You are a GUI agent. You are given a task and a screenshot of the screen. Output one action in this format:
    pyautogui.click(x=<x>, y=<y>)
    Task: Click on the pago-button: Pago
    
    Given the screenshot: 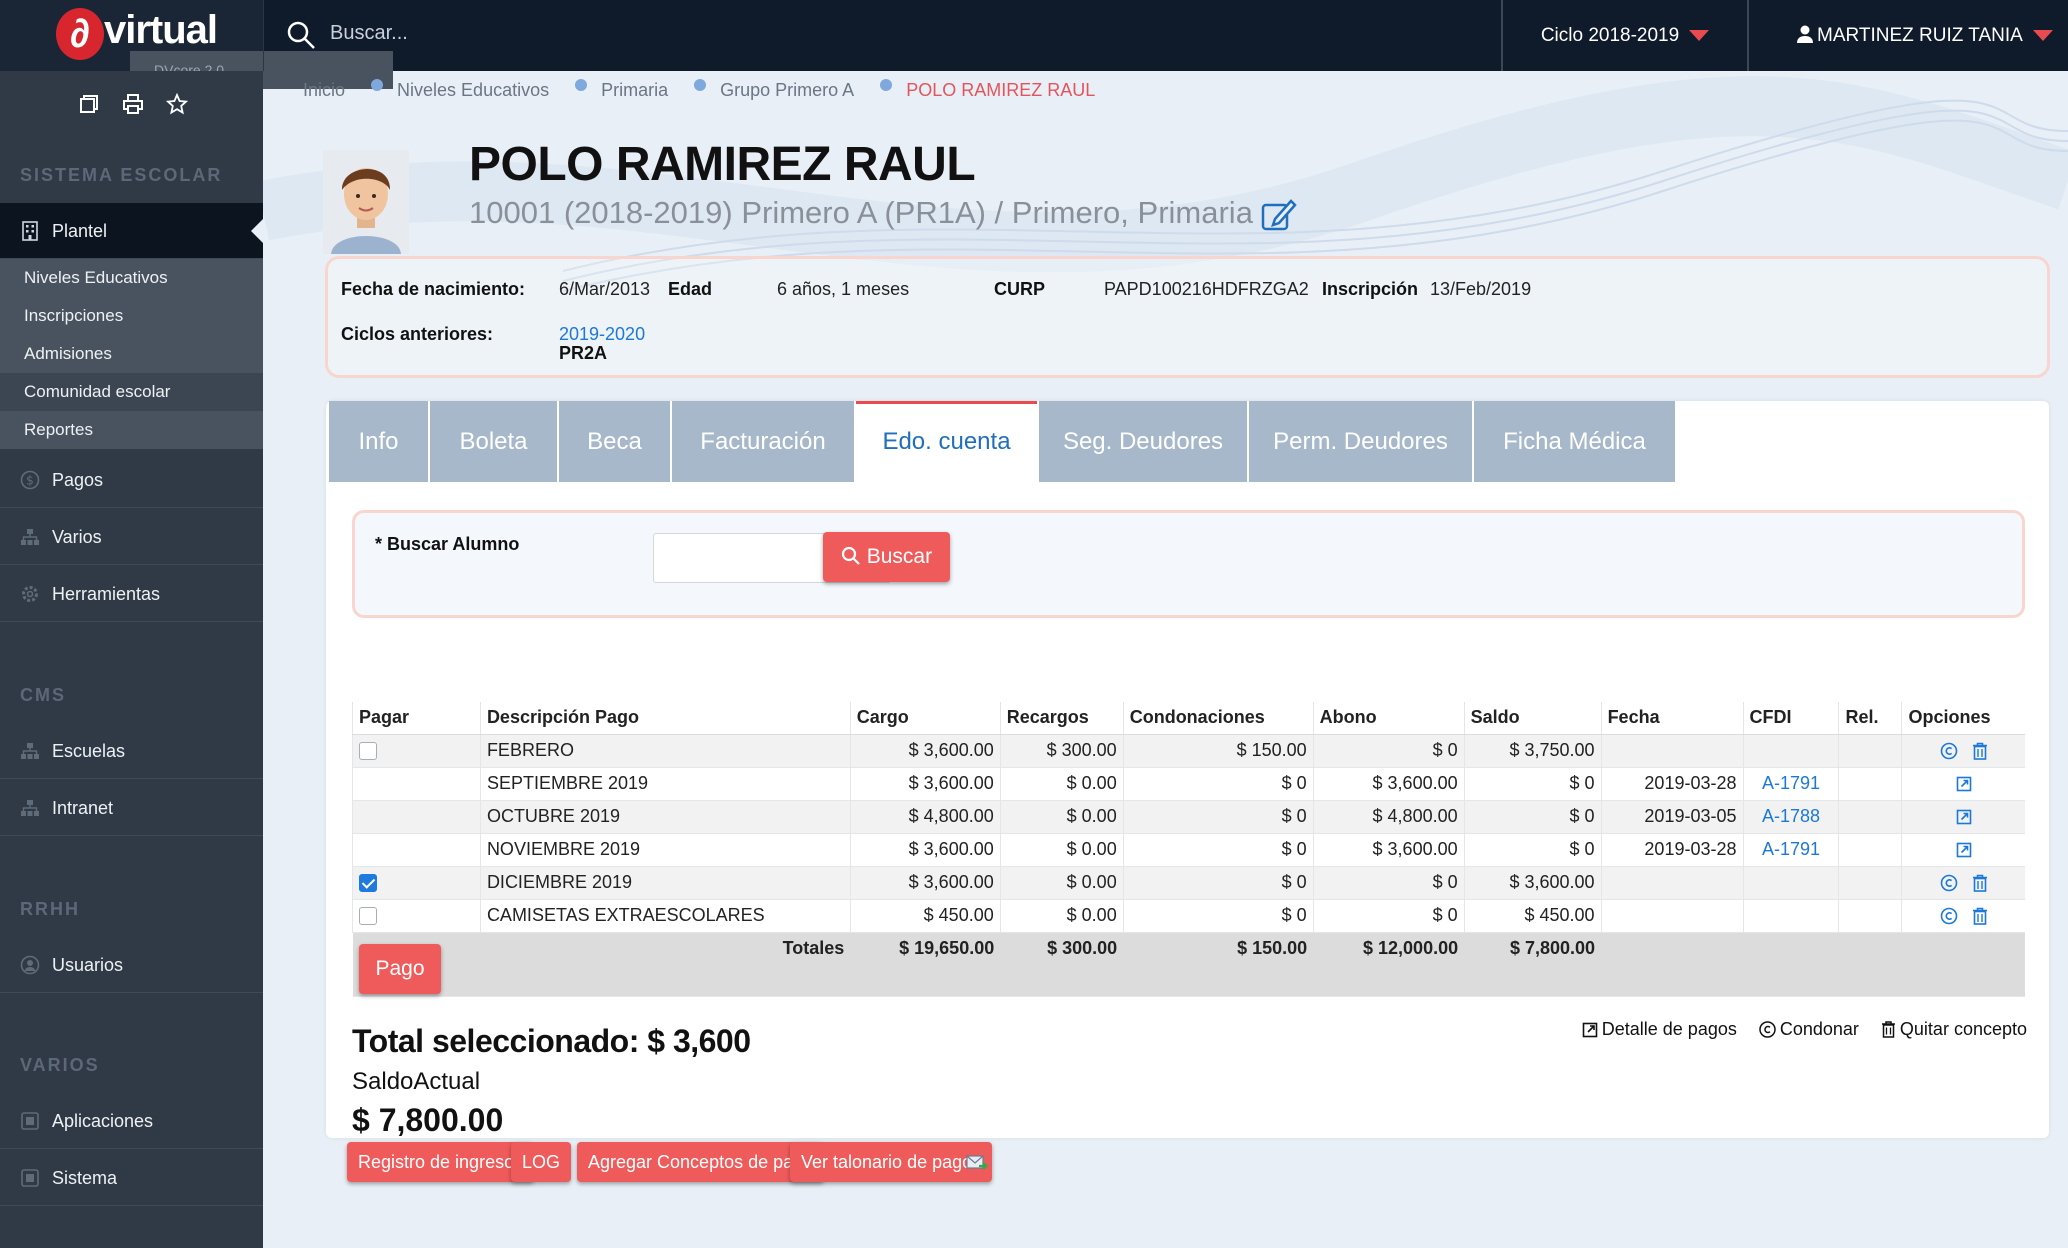 What is the action you would take?
    pyautogui.click(x=400, y=969)
    